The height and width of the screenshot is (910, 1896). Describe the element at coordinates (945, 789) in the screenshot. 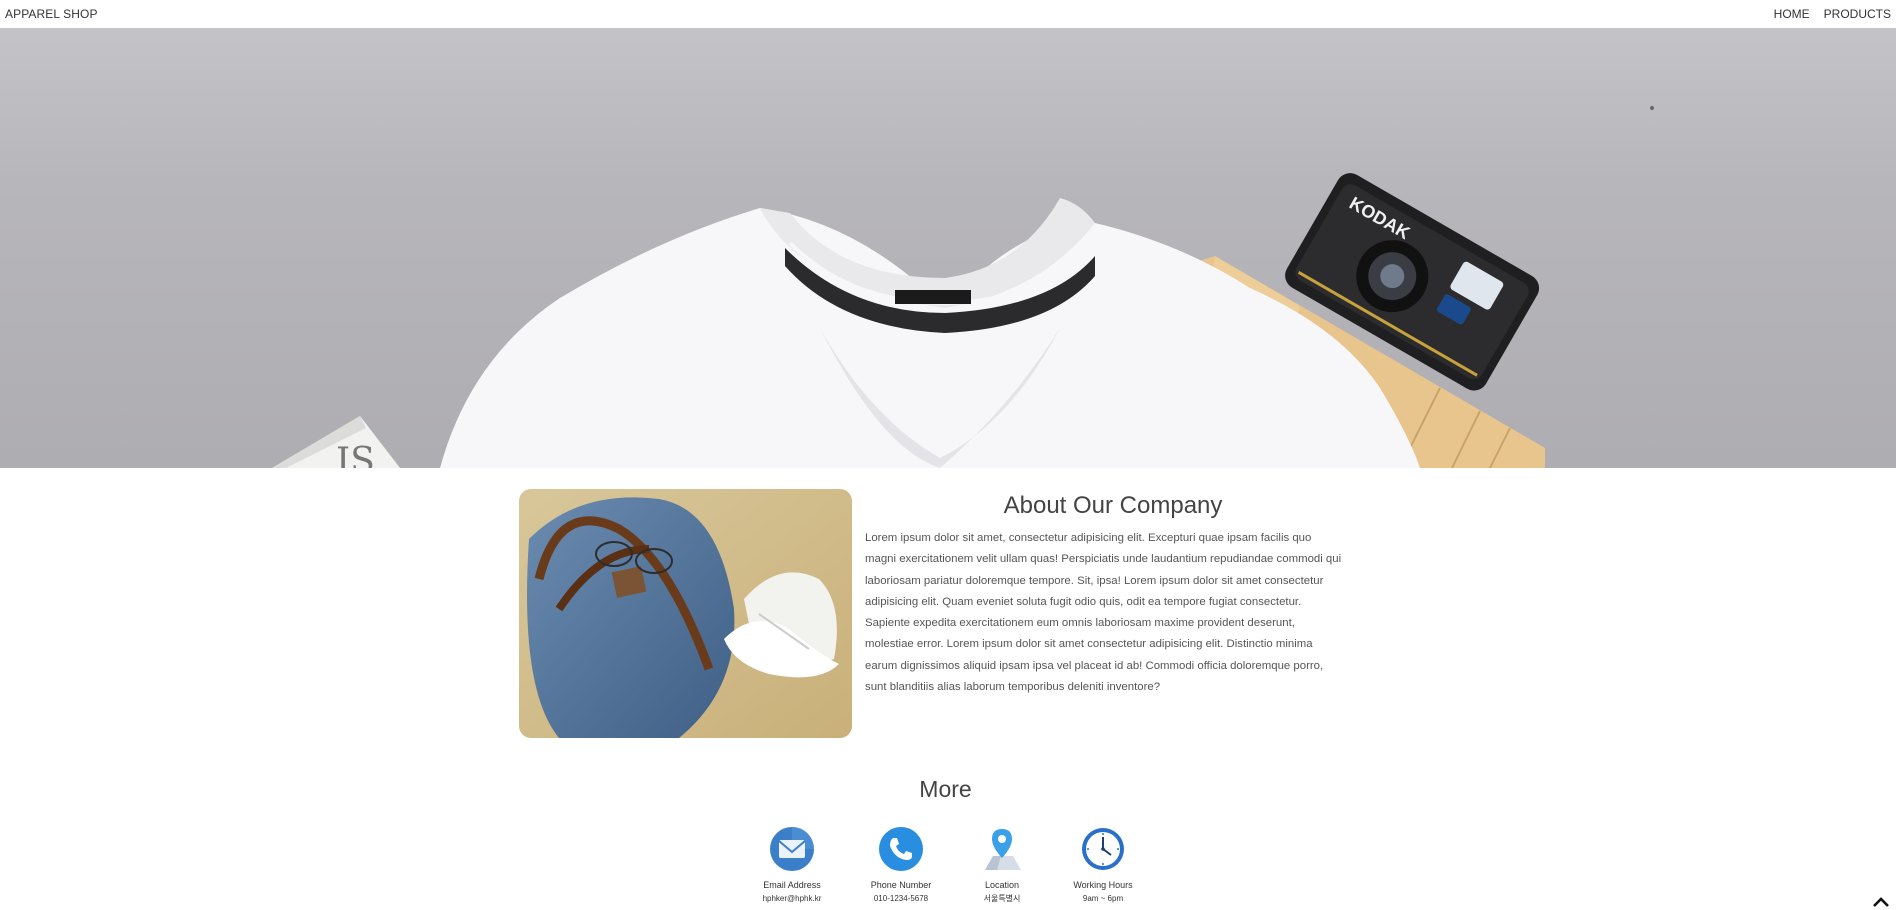

I see `more-title: More` at that location.